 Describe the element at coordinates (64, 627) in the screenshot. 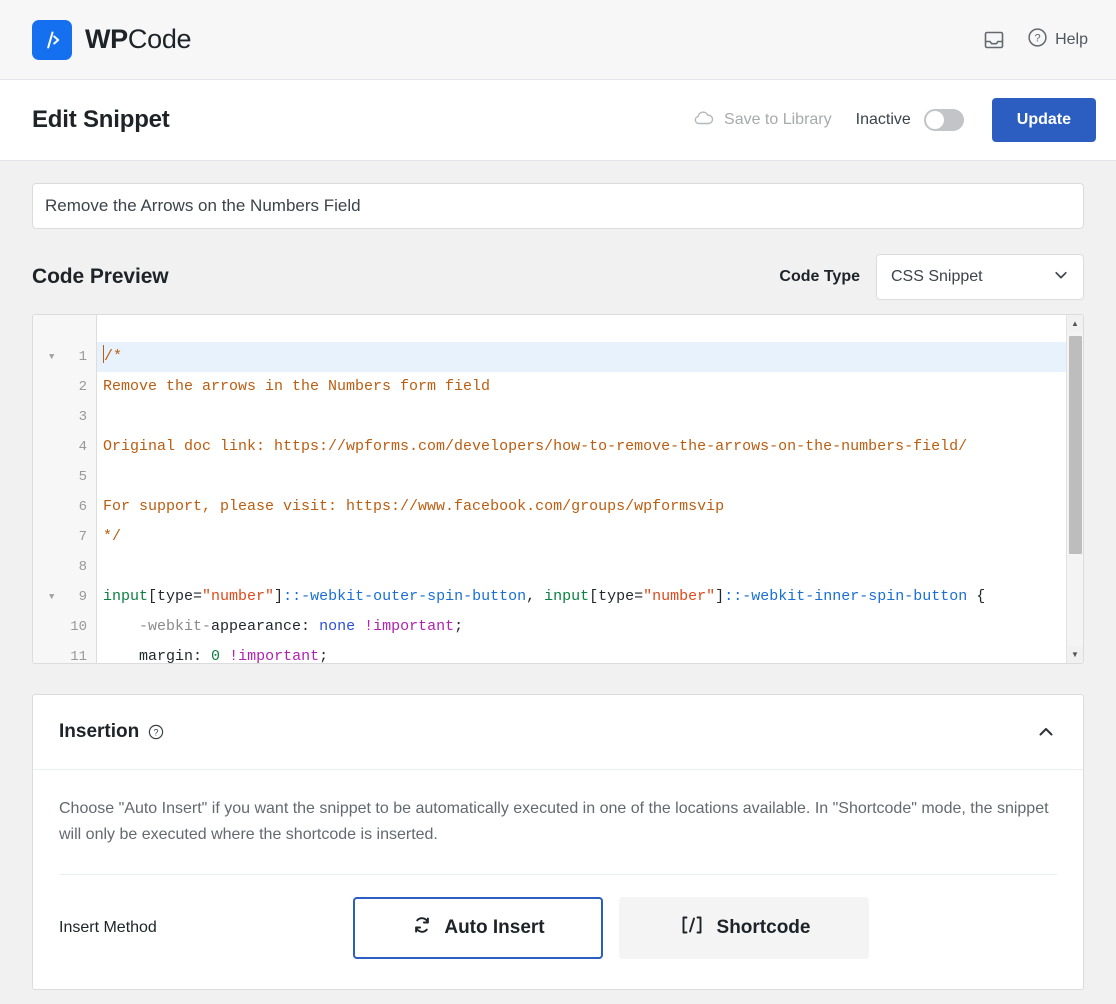

I see `line-number: 10` at that location.